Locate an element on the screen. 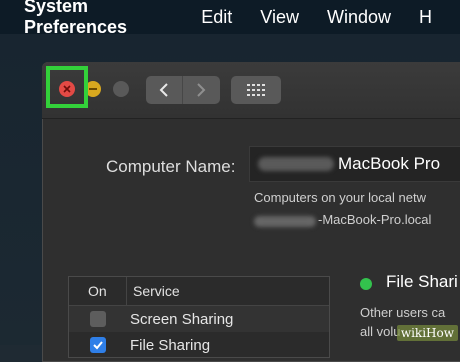 This screenshot has width=460, height=362. window-titlebar is located at coordinates (251, 90).